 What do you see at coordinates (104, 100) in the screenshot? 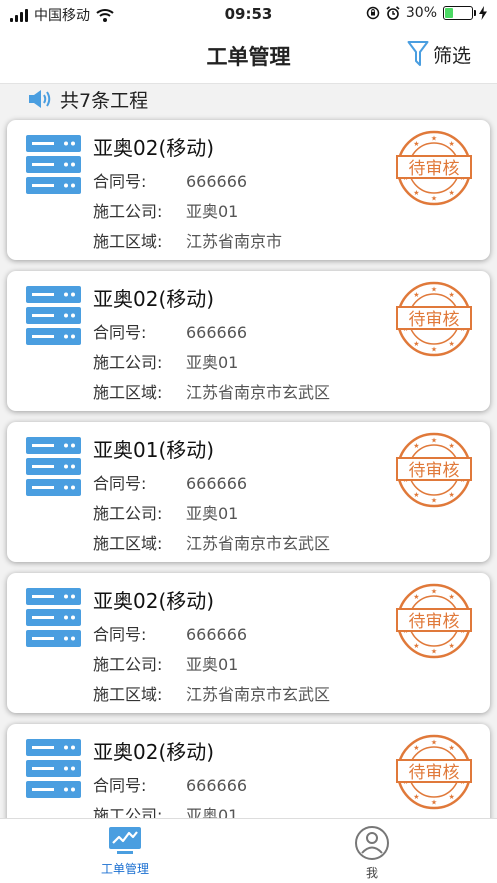
I see `project-count-text: 共7条工程` at bounding box center [104, 100].